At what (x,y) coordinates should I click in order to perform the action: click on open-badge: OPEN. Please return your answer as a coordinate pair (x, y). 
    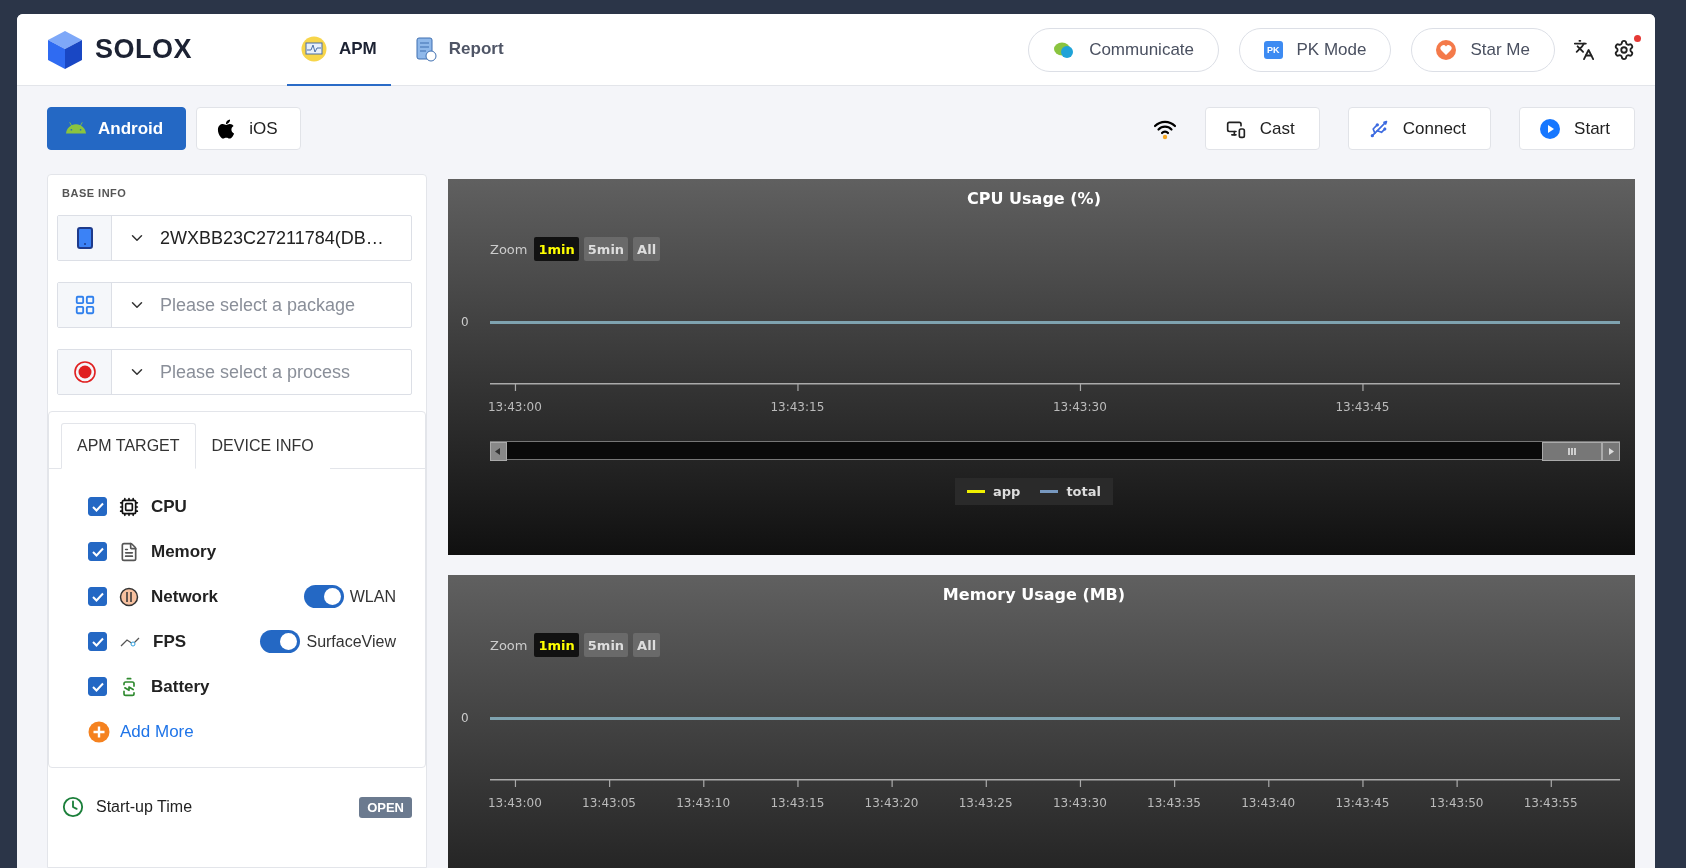
    Looking at the image, I should click on (385, 807).